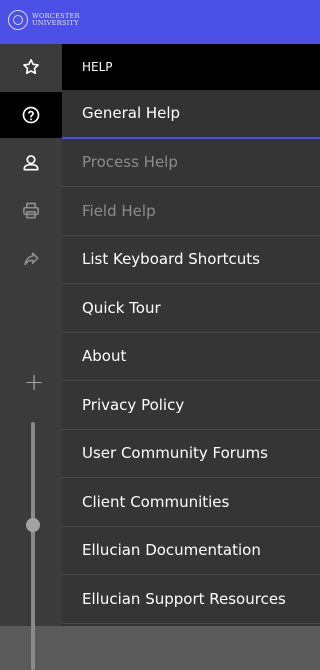 The image size is (320, 670). I want to click on add-icon: +, so click(34, 382).